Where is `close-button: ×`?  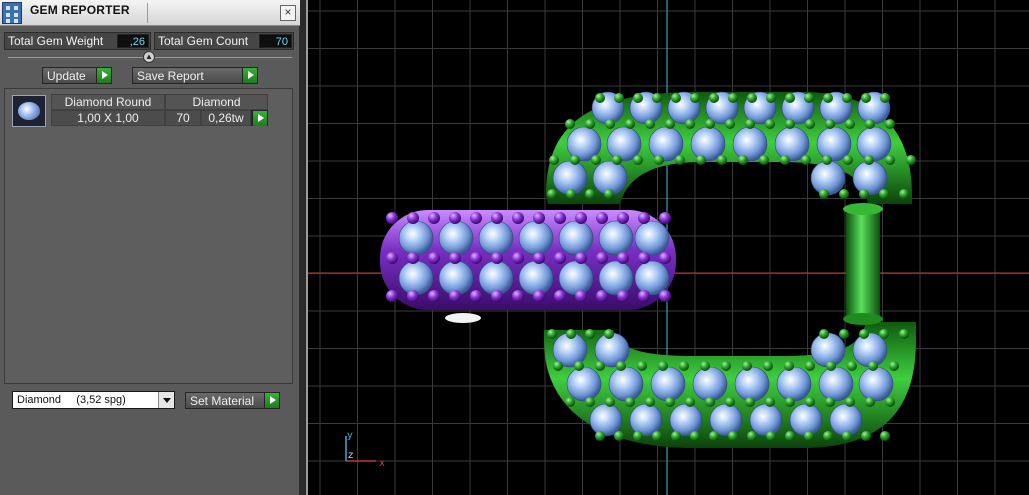
close-button: × is located at coordinates (288, 13).